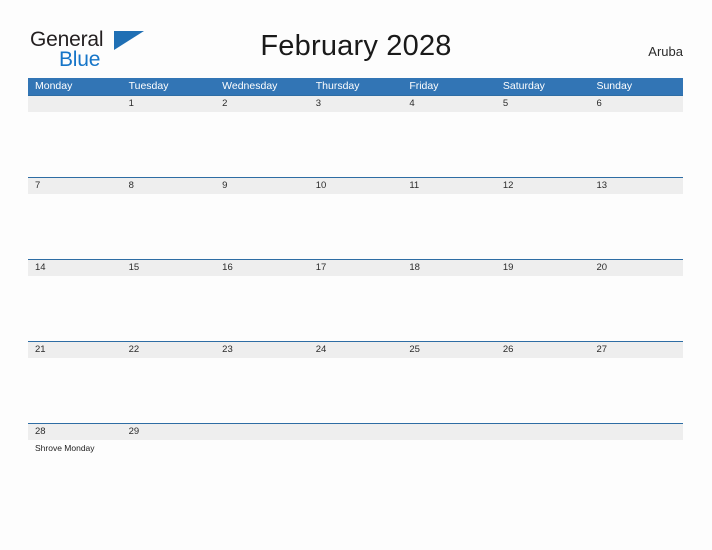 The width and height of the screenshot is (712, 550). What do you see at coordinates (169, 186) in the screenshot?
I see `day-number: 8` at bounding box center [169, 186].